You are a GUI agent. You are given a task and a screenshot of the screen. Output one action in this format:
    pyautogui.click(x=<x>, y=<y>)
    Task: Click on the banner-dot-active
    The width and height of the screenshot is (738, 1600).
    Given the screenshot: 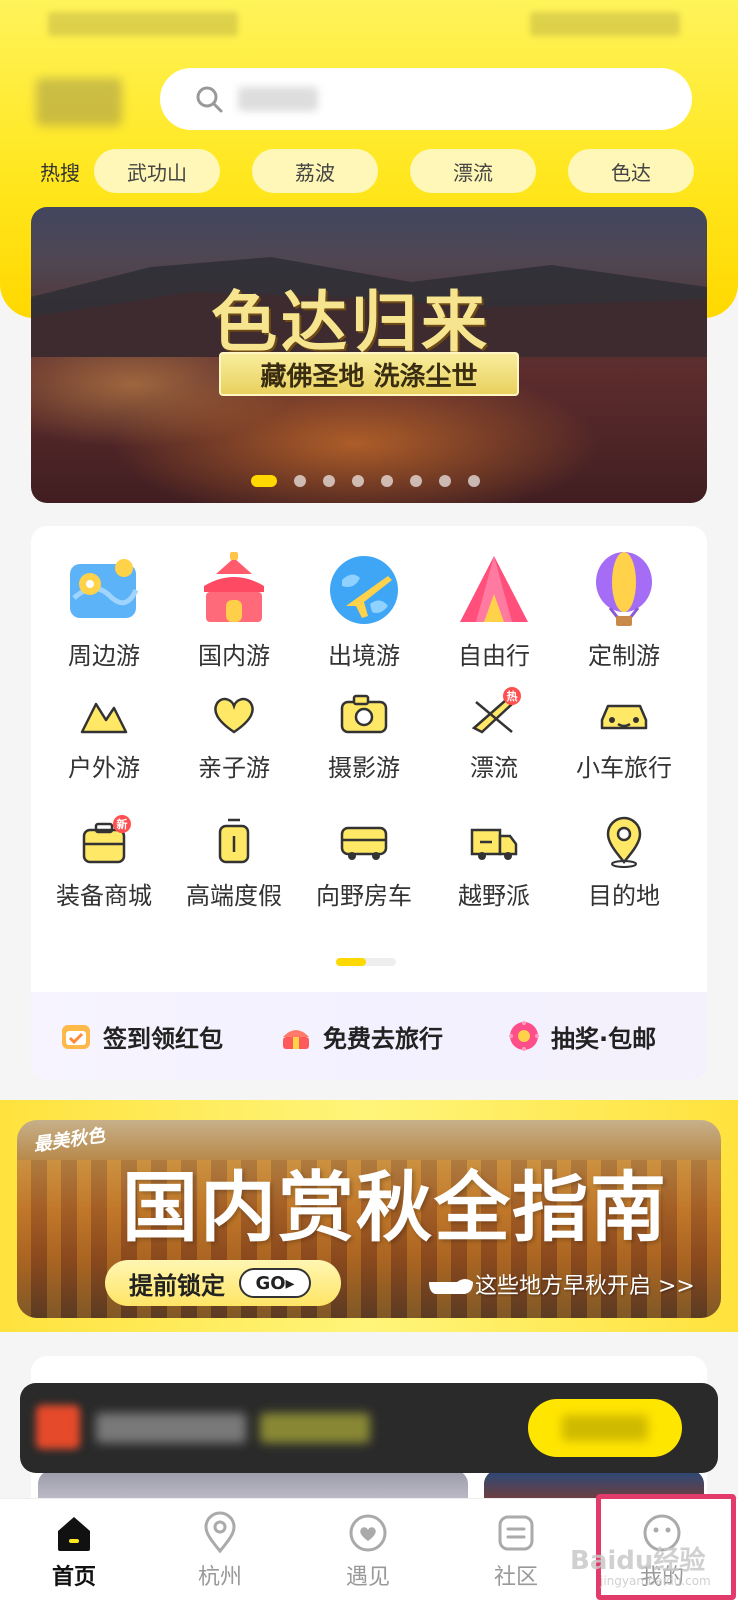 What is the action you would take?
    pyautogui.click(x=264, y=481)
    